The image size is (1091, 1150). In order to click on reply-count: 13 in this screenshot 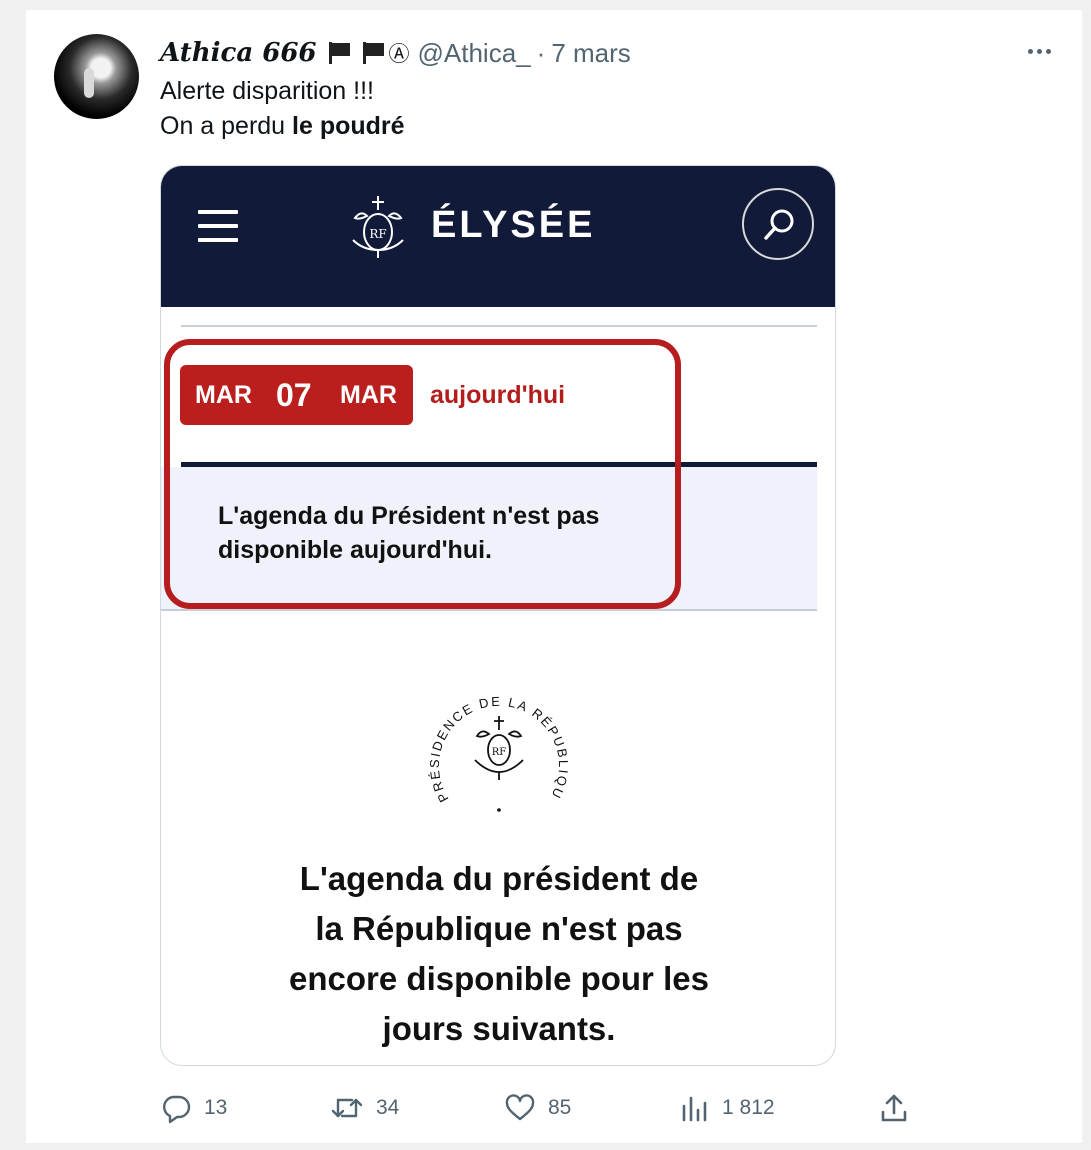, I will do `click(216, 1107)`.